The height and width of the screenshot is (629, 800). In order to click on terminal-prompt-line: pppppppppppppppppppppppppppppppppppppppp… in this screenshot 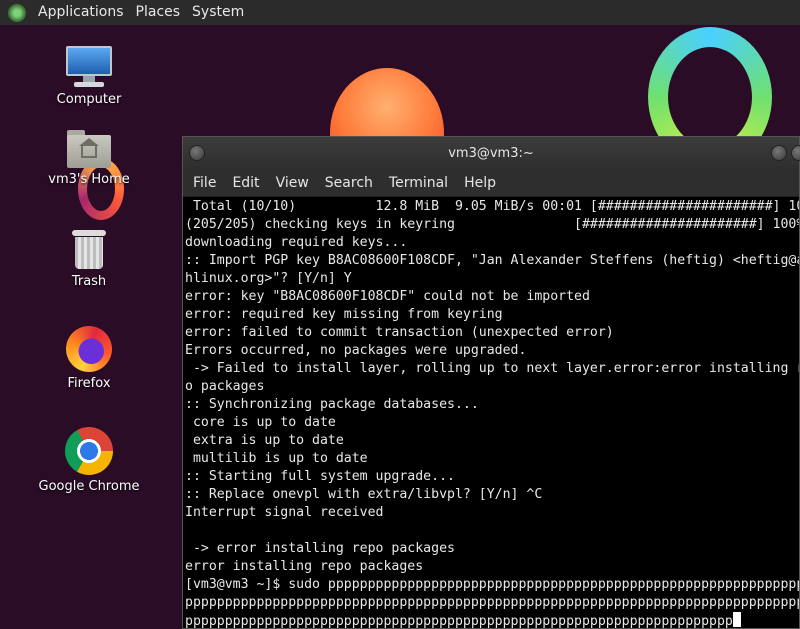, I will do `click(492, 620)`.